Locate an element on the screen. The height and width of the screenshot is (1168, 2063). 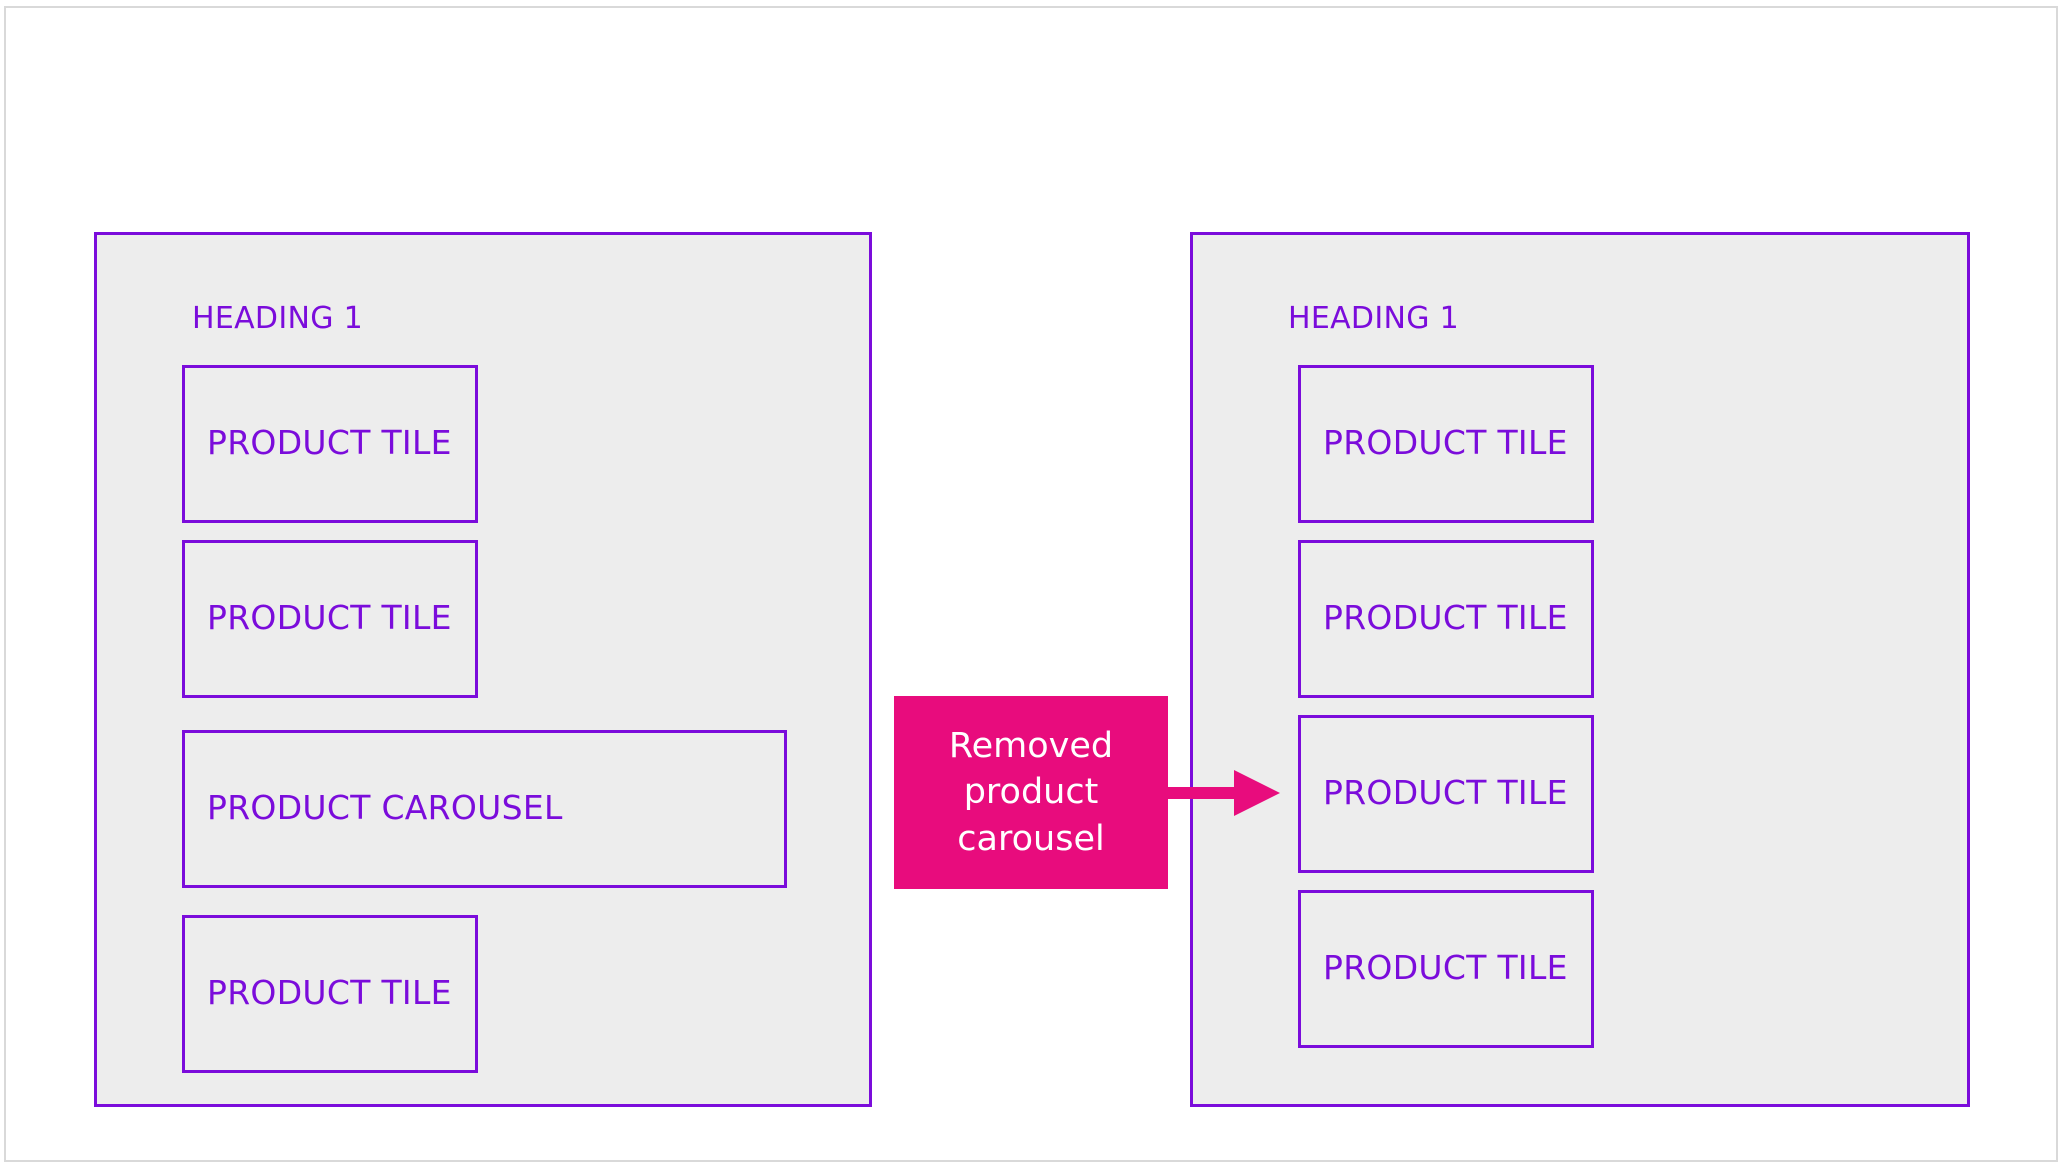
control-header-bar: Control is located at coordinates (486, 125).